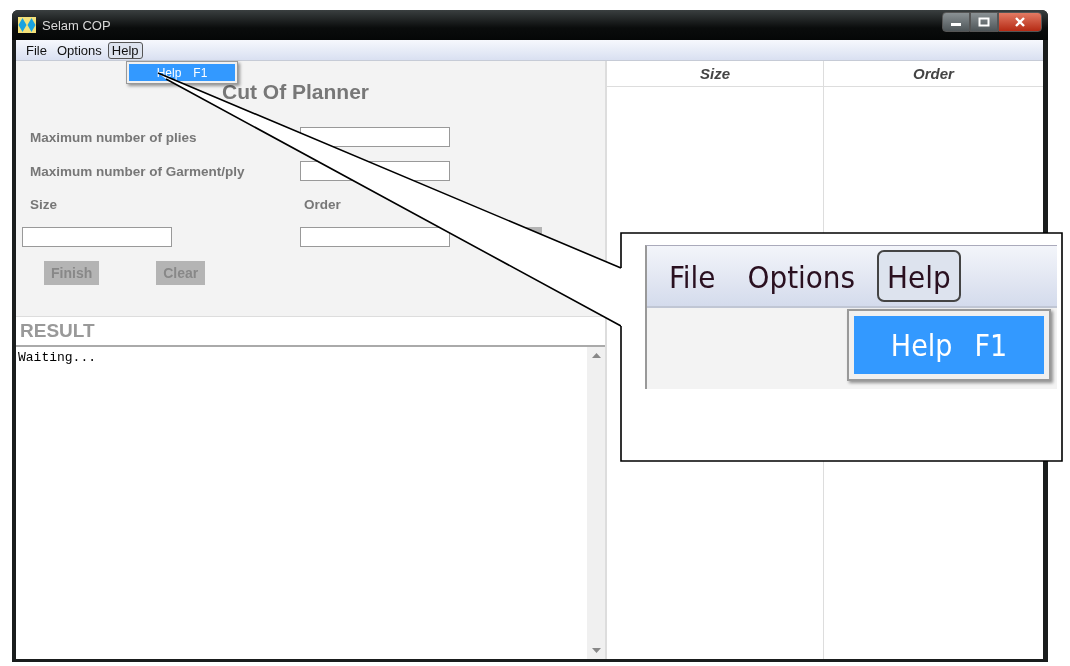 This screenshot has width=1070, height=666. I want to click on field-label: Order, so click(322, 204).